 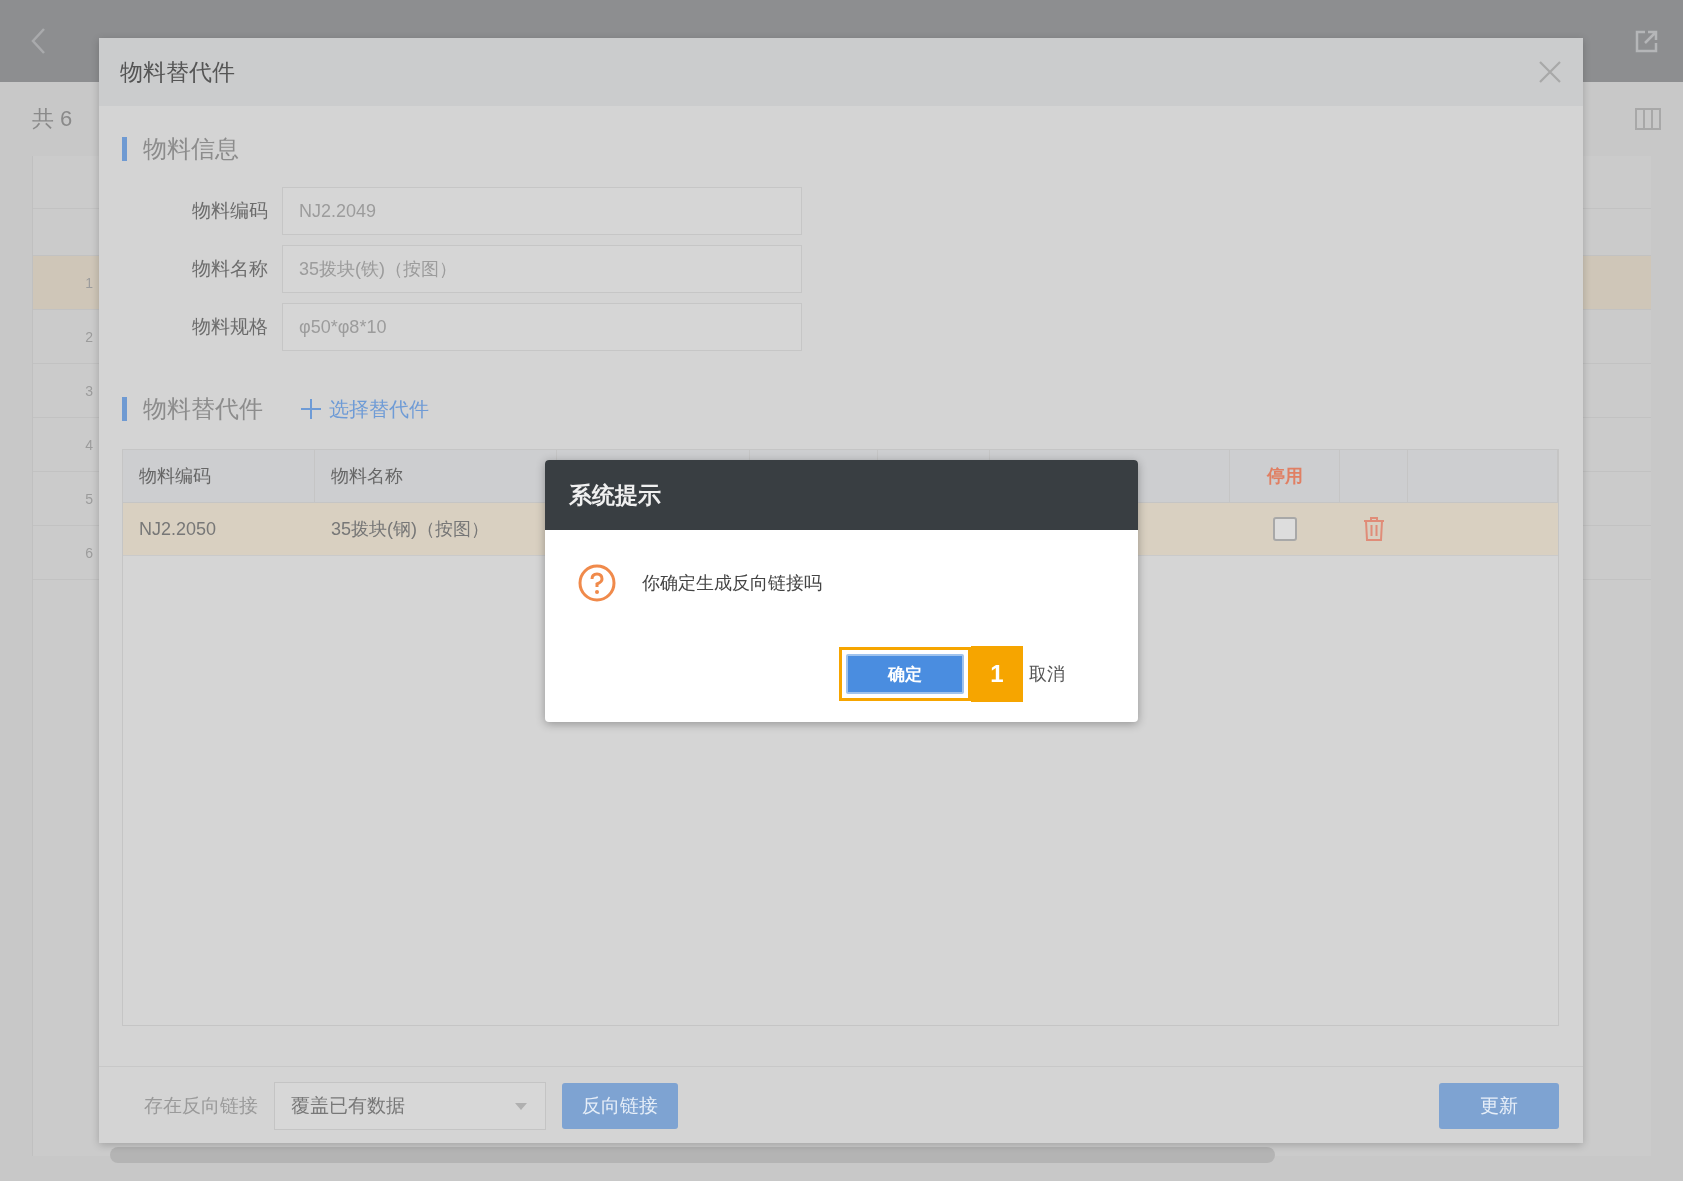 I want to click on dialog-title: 系统提示, so click(x=615, y=495).